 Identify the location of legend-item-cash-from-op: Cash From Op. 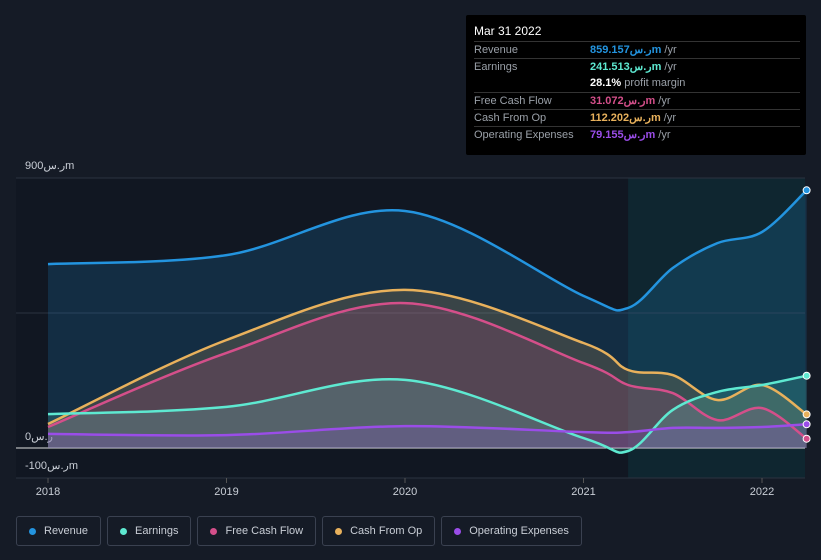
(379, 531).